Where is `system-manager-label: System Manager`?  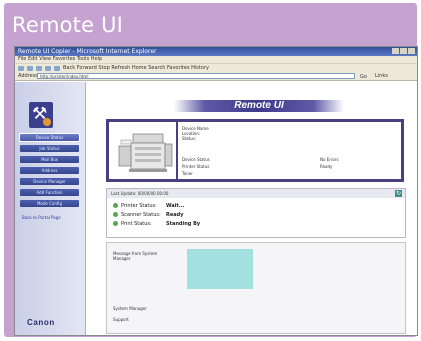 system-manager-label: System Manager is located at coordinates (130, 308).